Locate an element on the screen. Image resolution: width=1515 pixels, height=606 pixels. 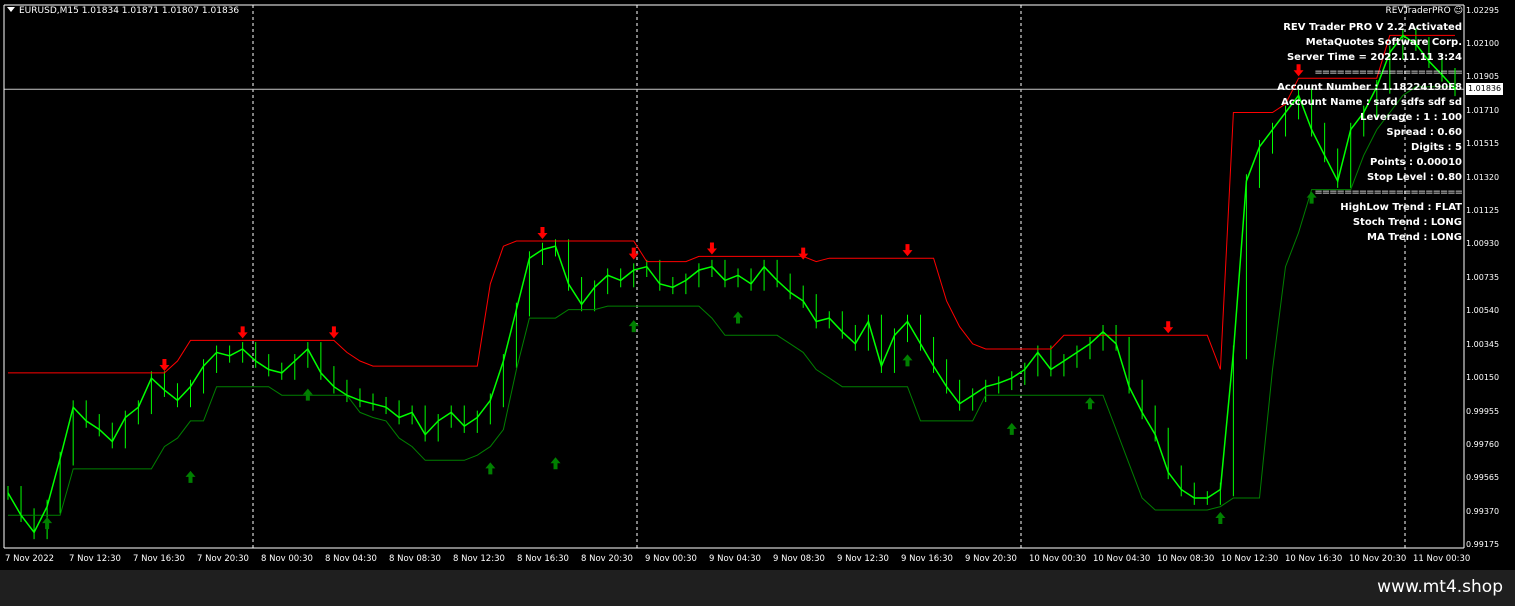
time-tick-label: 7 Nov 12:30 is located at coordinates (95, 559).